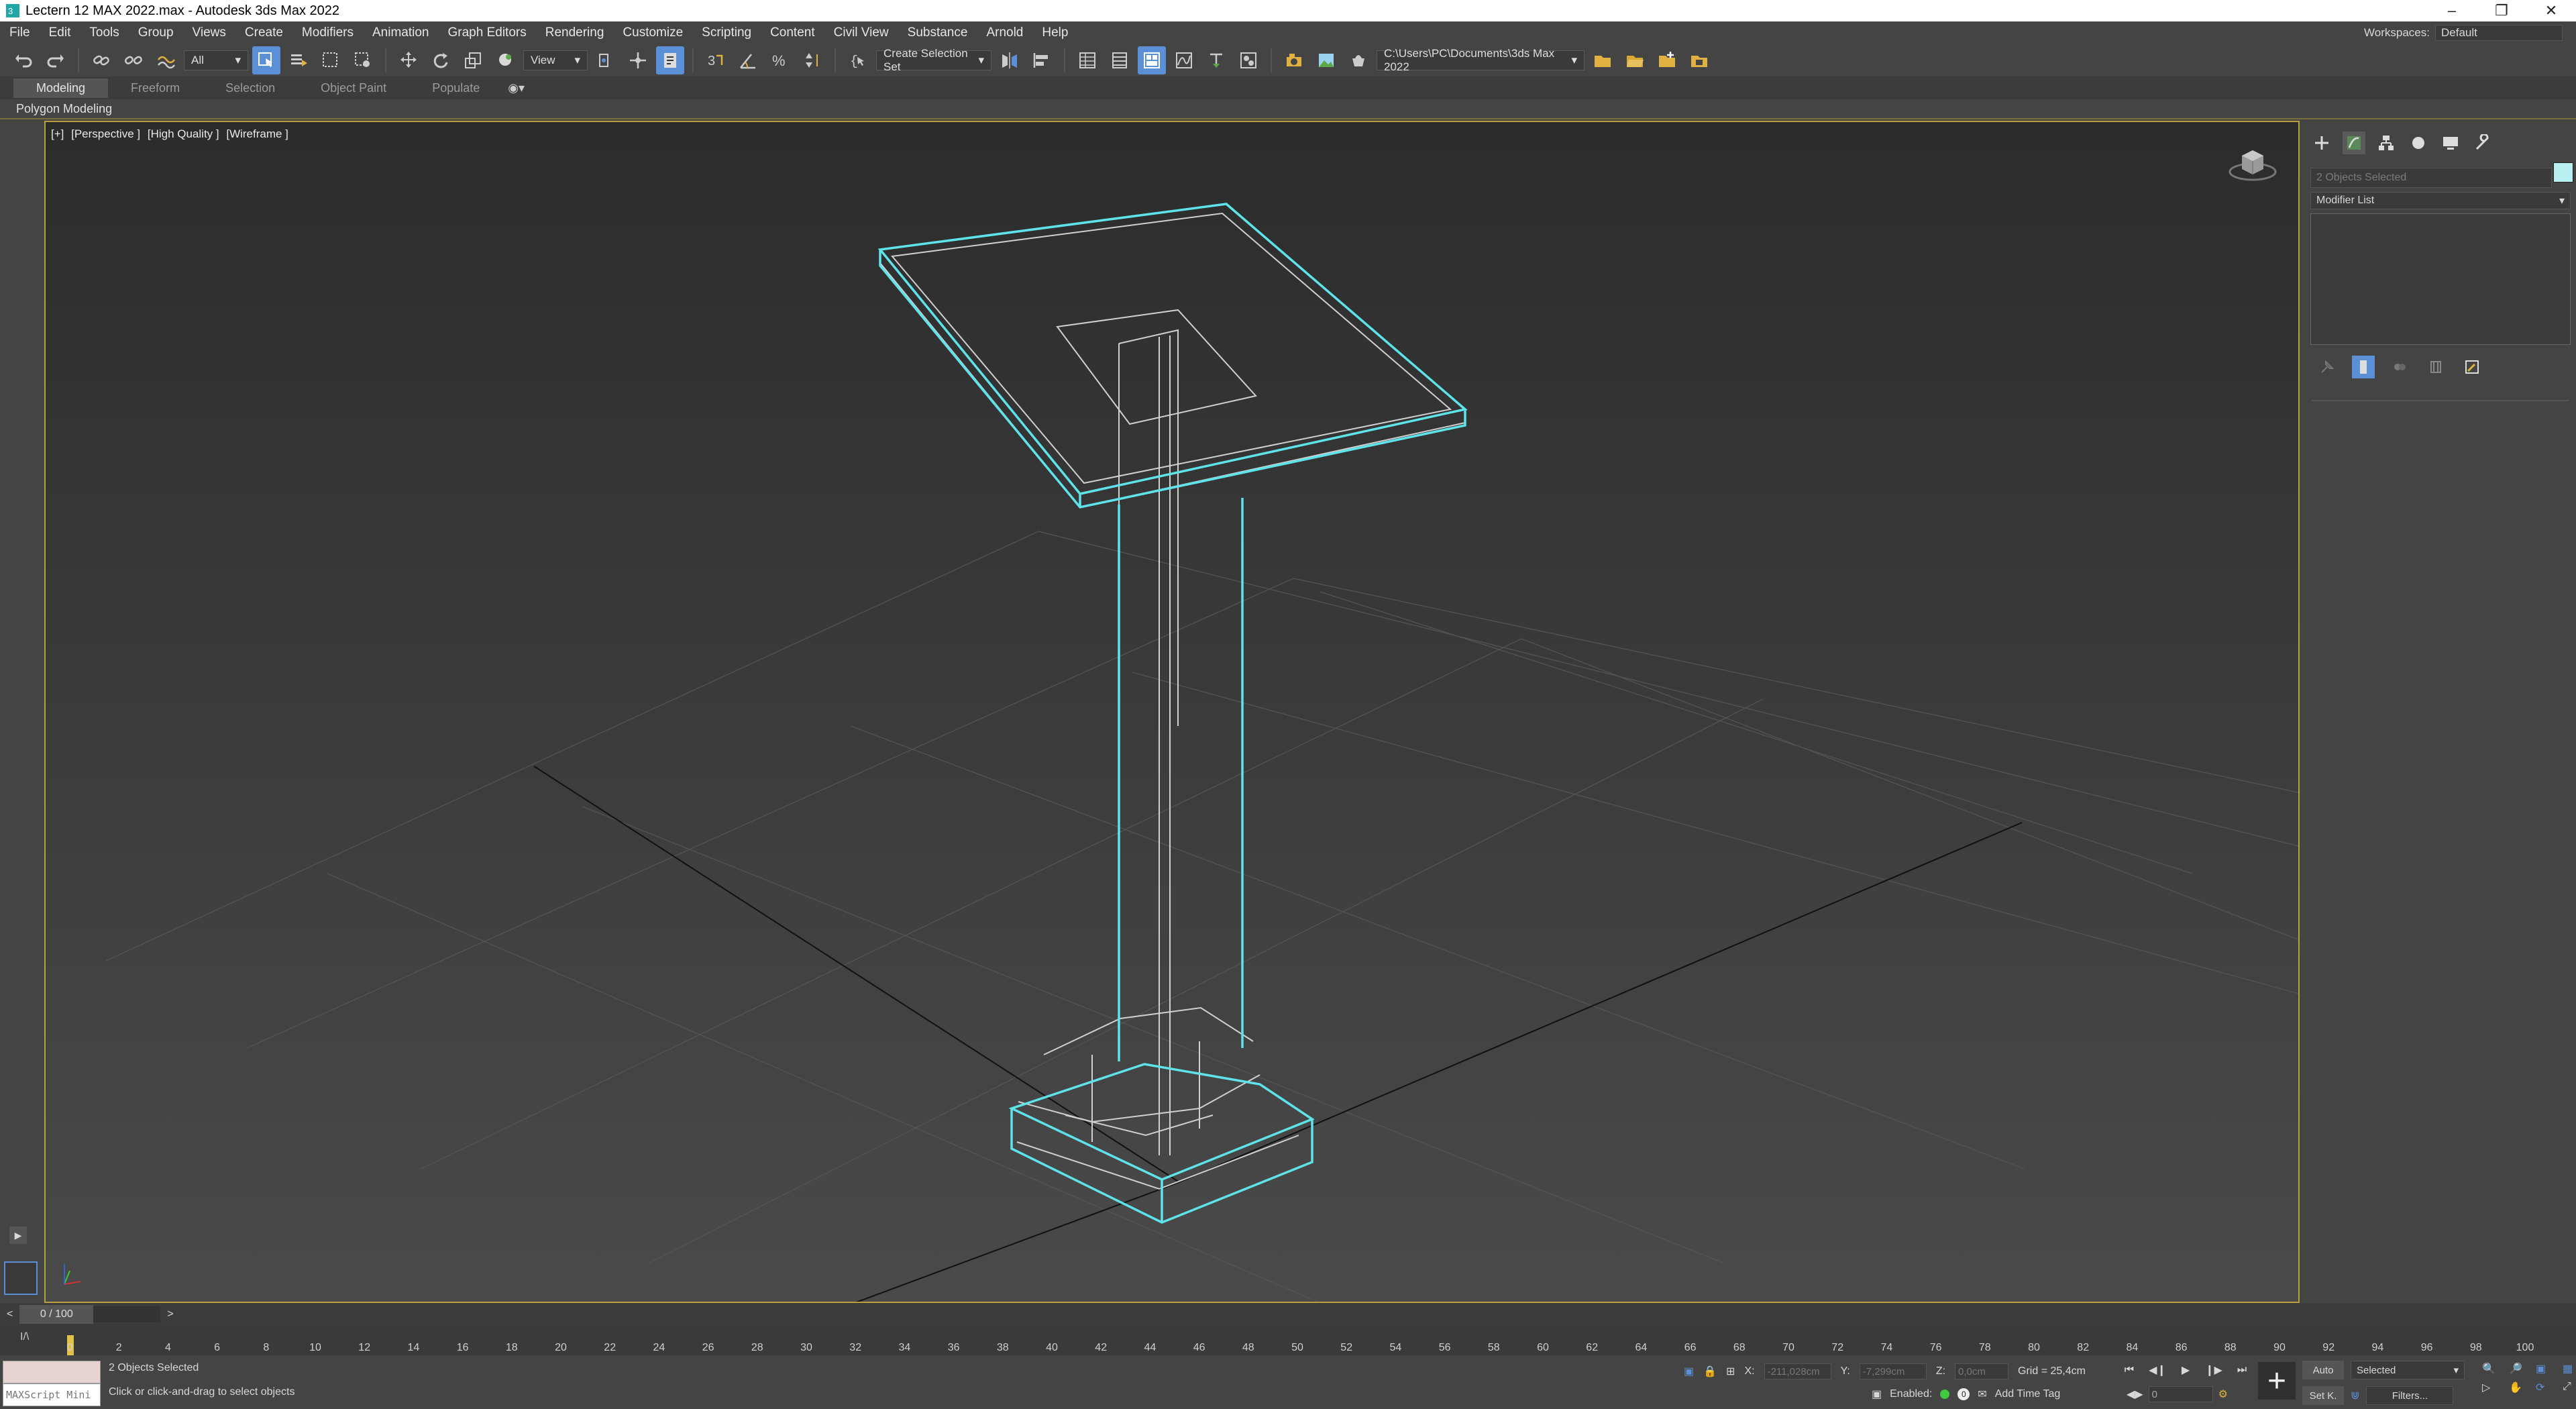  Describe the element at coordinates (2354, 143) in the screenshot. I see `modify-icon` at that location.